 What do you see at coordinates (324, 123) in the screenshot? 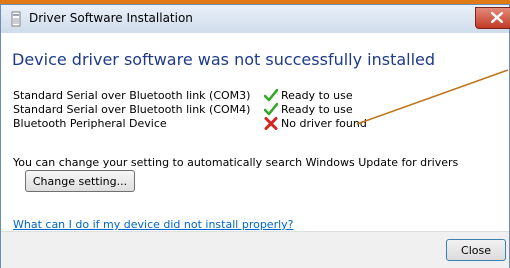
I see `status-text: No driver found` at bounding box center [324, 123].